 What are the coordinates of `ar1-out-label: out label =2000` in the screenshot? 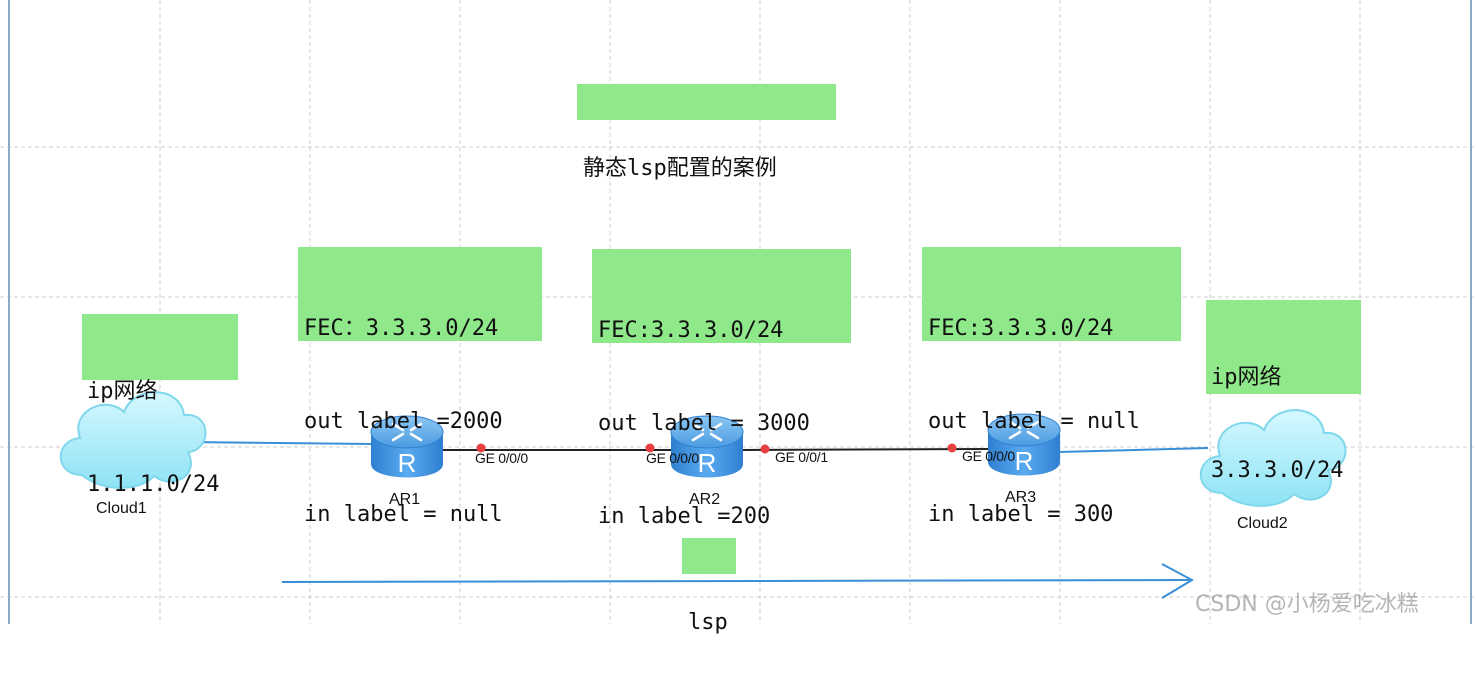 It's located at (403, 421).